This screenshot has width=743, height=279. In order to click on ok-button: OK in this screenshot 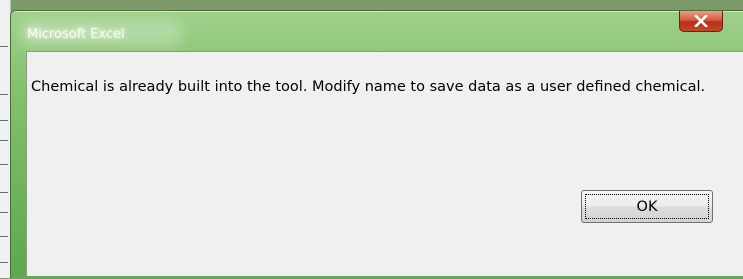, I will do `click(647, 206)`.